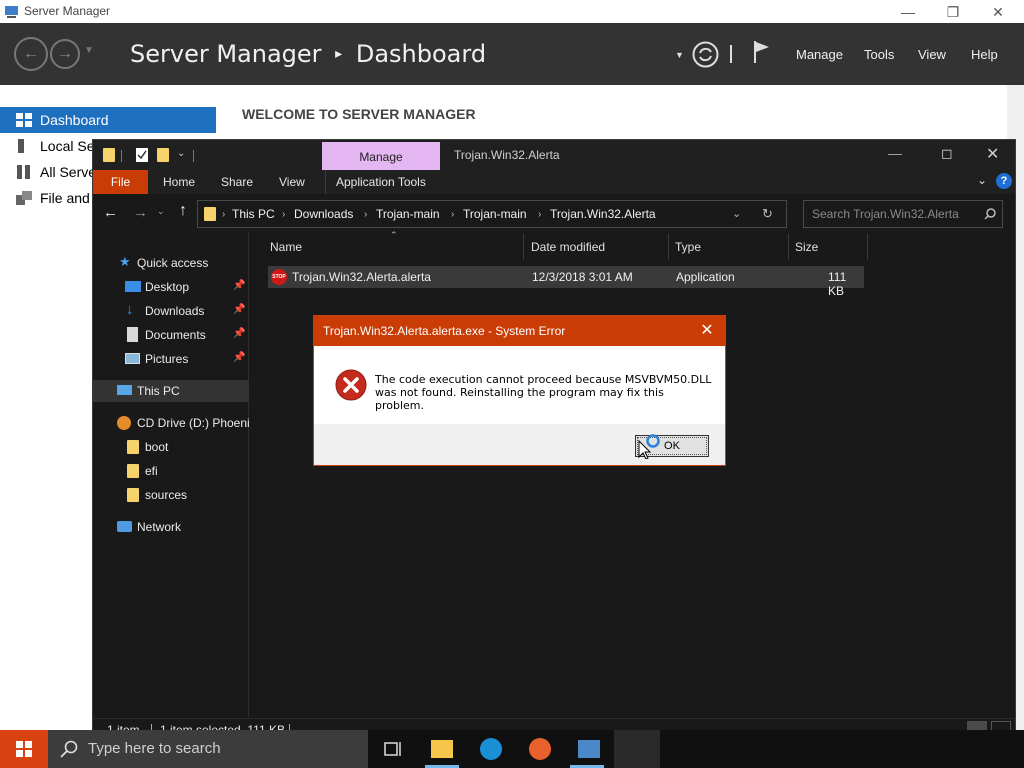  What do you see at coordinates (163, 155) in the screenshot?
I see `new-folder-icon` at bounding box center [163, 155].